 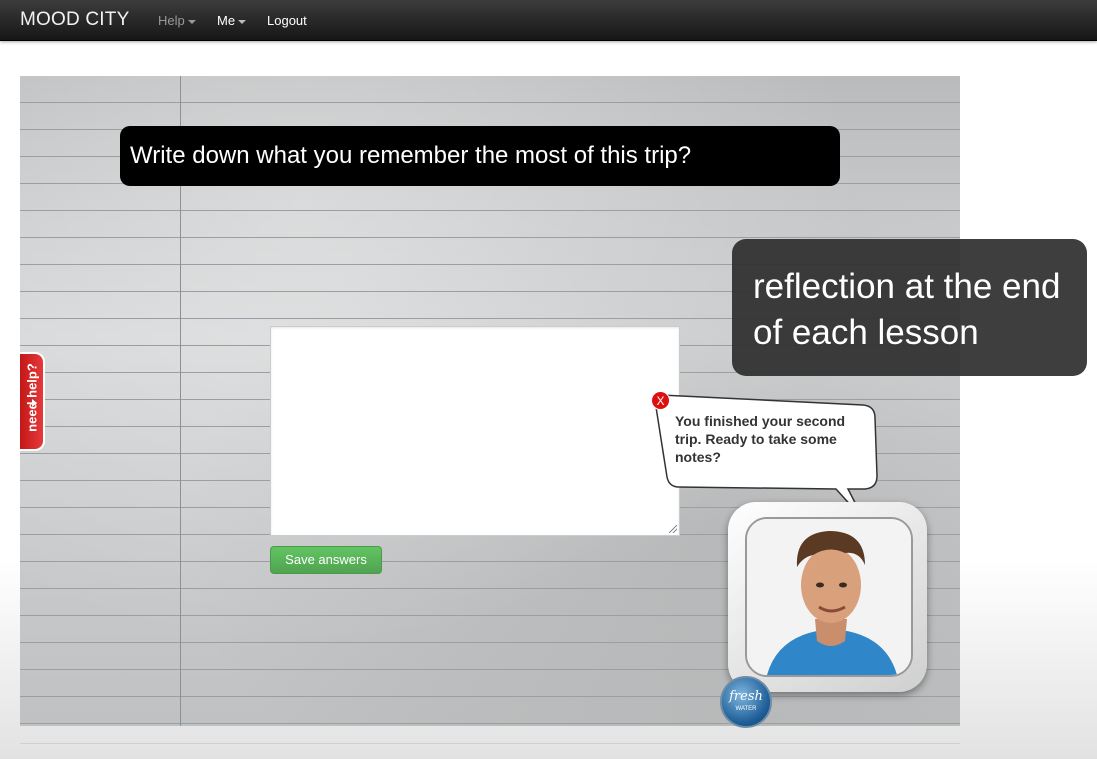 I want to click on avatar-portrait, so click(x=829, y=597).